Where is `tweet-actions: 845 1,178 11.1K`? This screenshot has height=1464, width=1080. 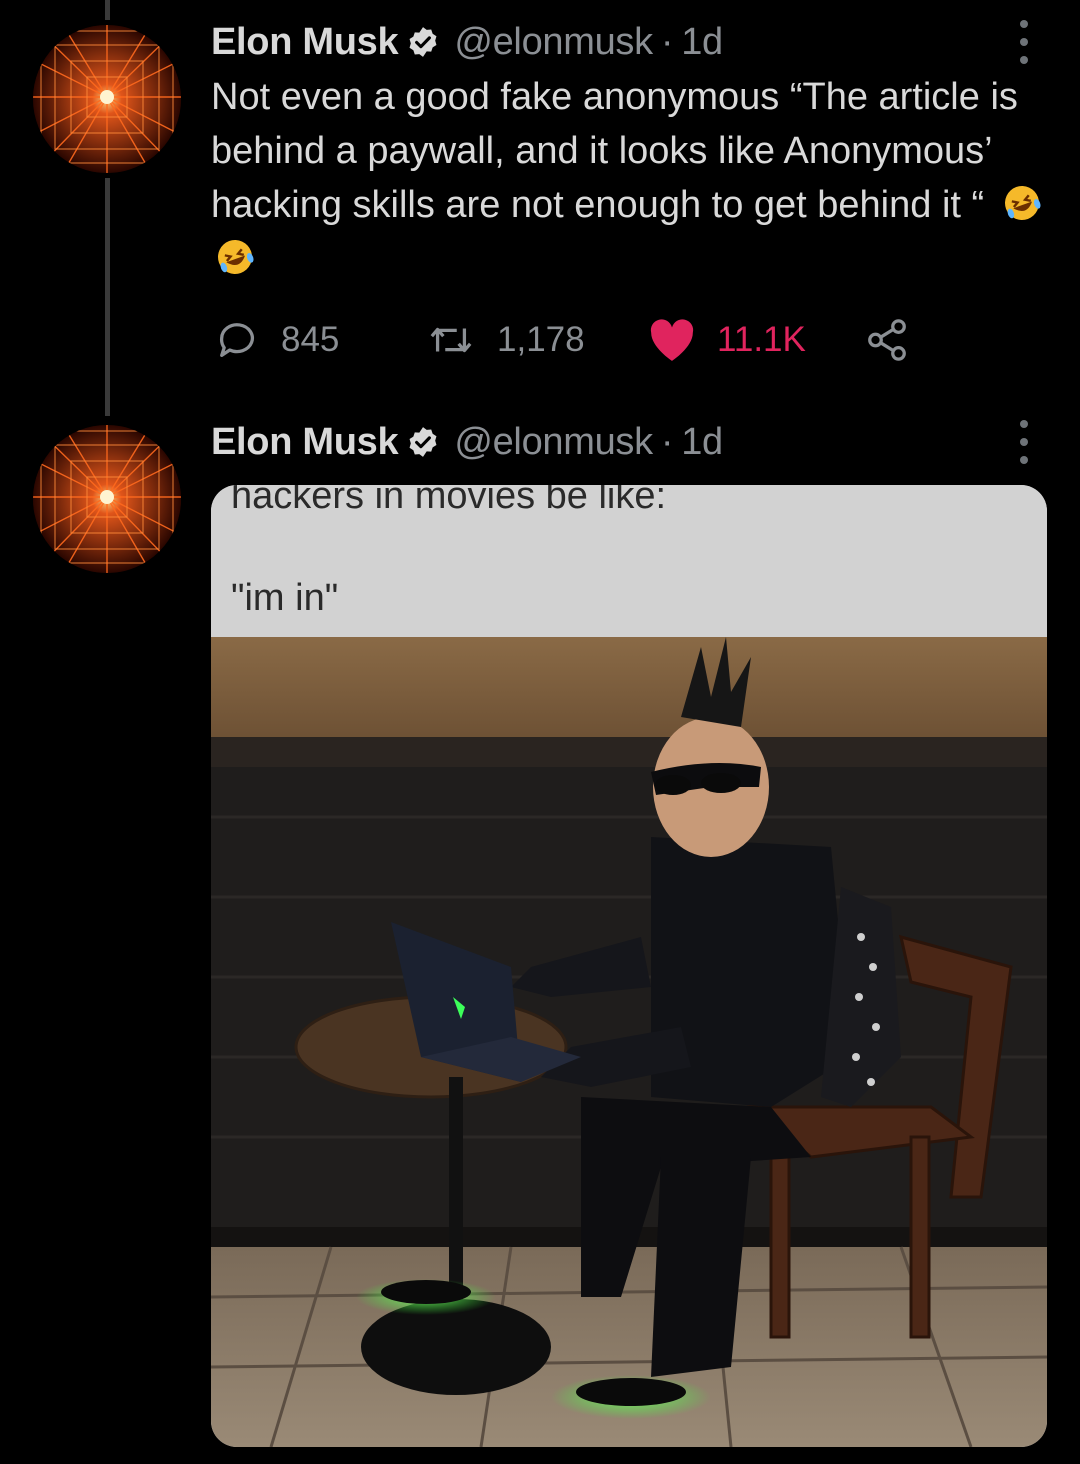
tweet-actions: 845 1,178 11.1K is located at coordinates (591, 340).